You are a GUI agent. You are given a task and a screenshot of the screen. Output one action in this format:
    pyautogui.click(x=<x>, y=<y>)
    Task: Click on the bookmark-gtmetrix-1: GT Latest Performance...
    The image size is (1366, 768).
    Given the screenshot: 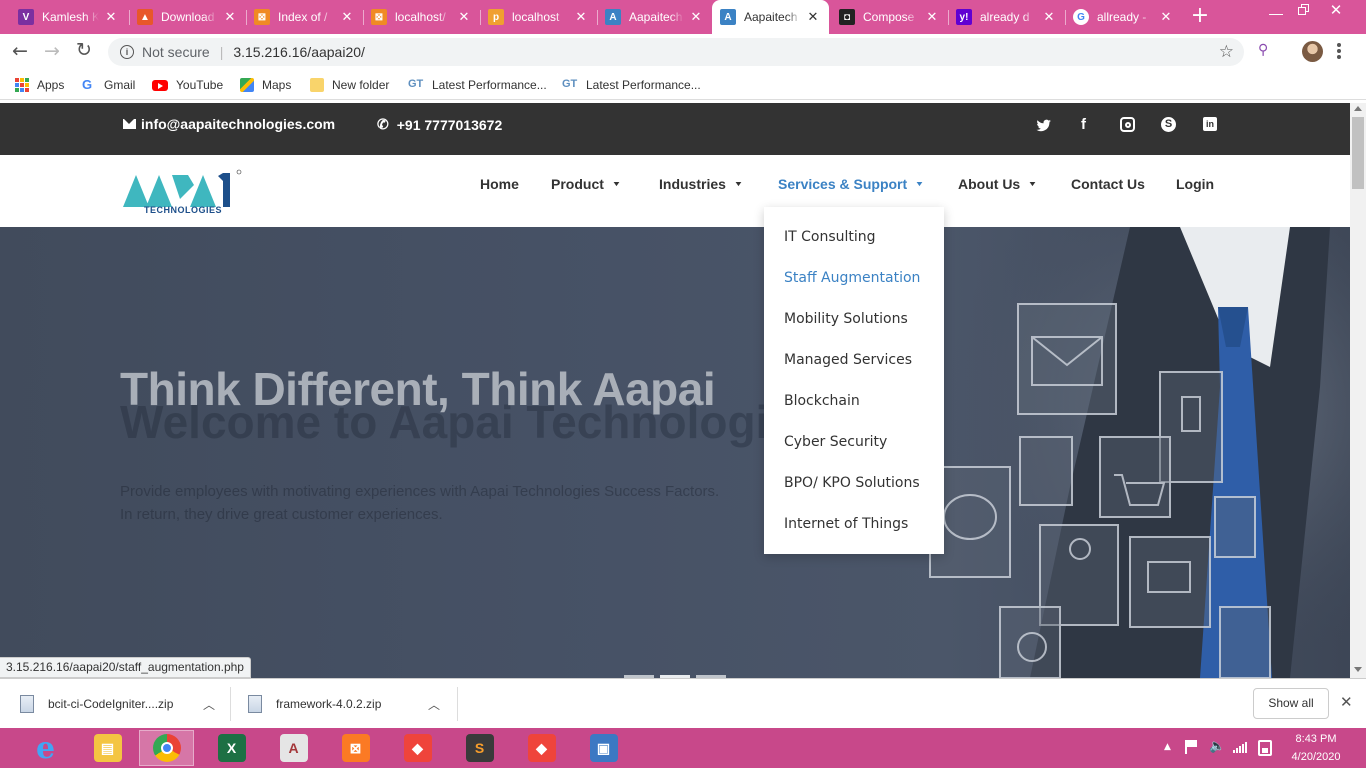 What is the action you would take?
    pyautogui.click(x=477, y=85)
    